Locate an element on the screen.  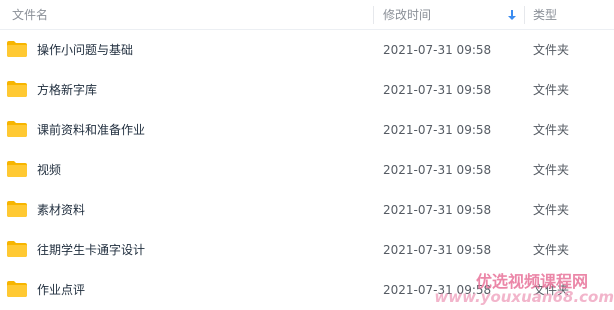
file-row: 作业点评 2021-07-31 09:58 文件夹 is located at coordinates (307, 290).